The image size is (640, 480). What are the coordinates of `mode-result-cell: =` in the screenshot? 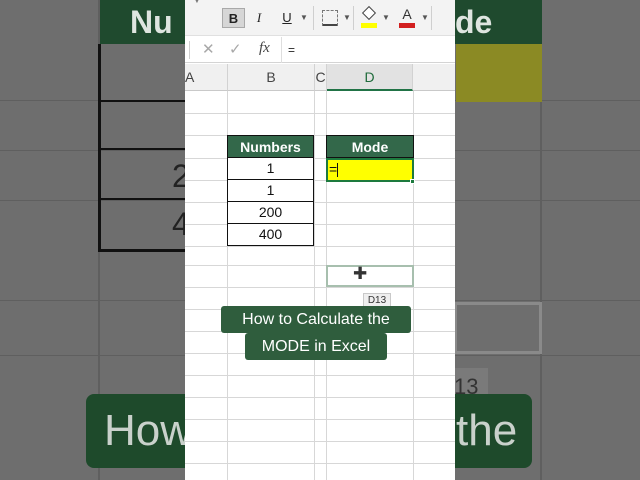 It's located at (370, 170).